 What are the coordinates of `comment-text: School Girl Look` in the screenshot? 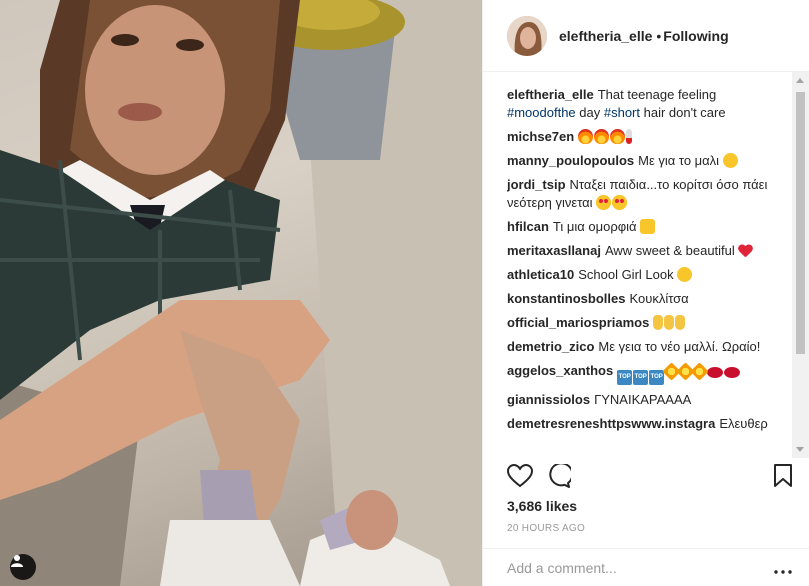 It's located at (626, 274).